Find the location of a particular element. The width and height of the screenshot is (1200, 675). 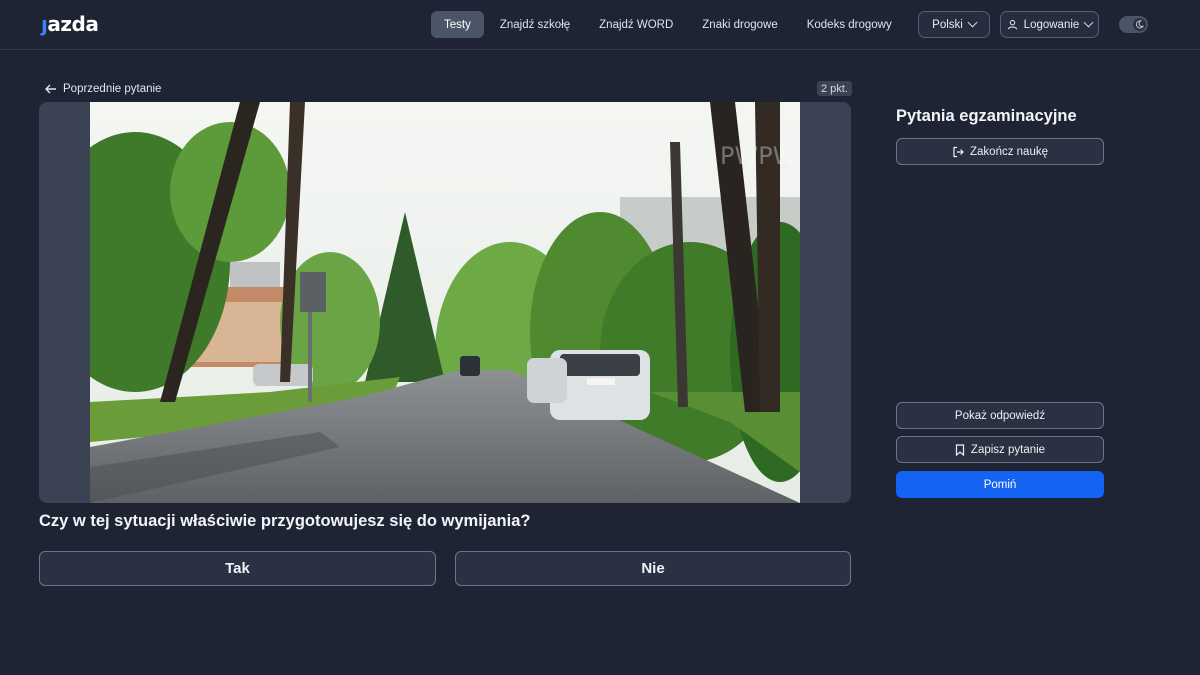

skip-button: Pomiń is located at coordinates (1000, 484).